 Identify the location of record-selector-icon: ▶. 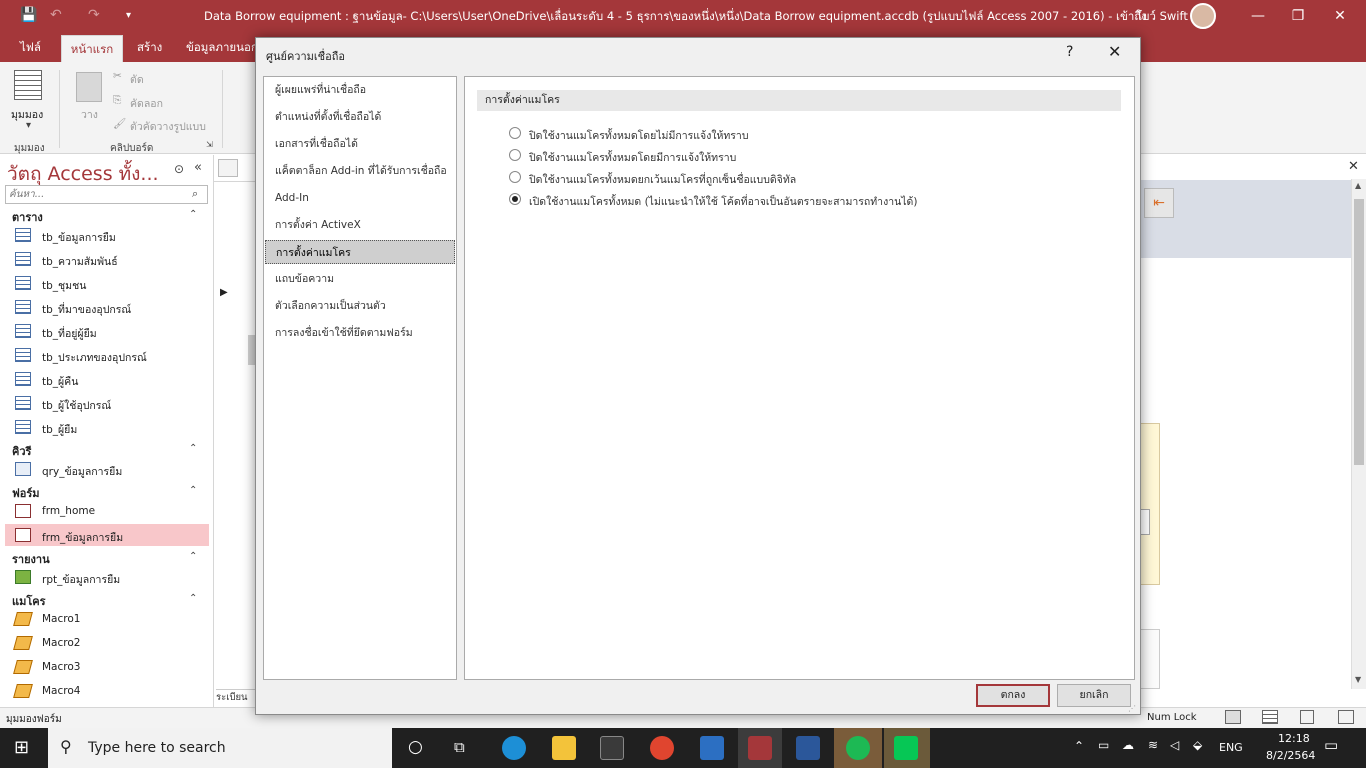
(224, 292).